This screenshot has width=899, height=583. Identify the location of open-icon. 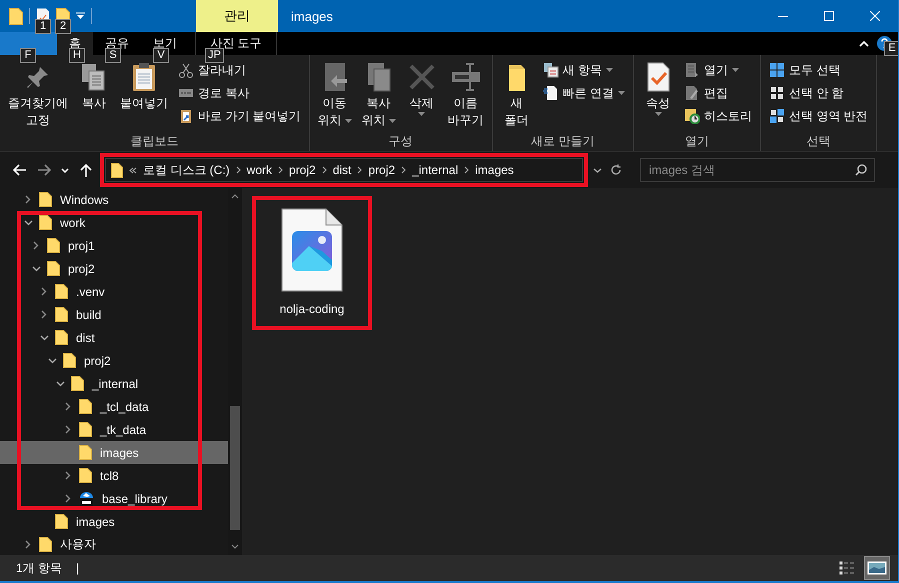
(692, 70).